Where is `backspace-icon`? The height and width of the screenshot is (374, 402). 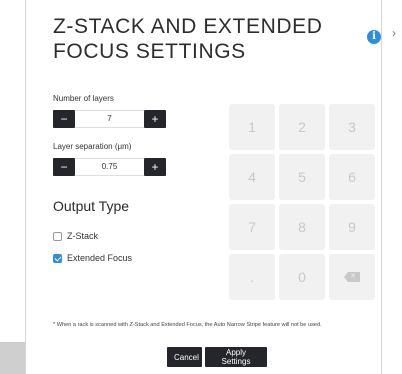 backspace-icon is located at coordinates (352, 277).